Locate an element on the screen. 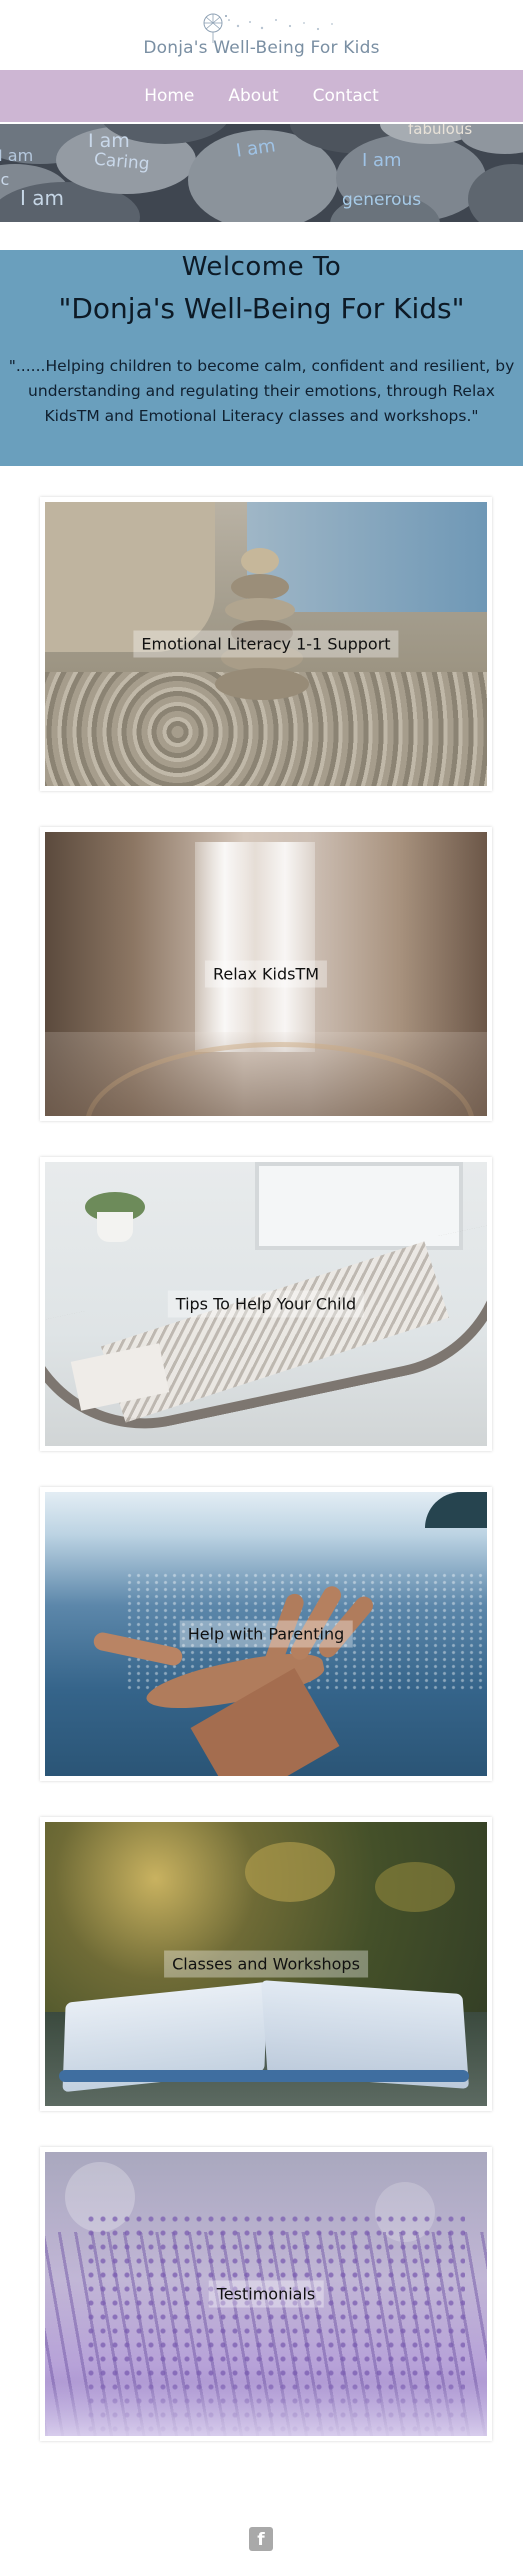  card-label: Testimonials is located at coordinates (266, 2294).